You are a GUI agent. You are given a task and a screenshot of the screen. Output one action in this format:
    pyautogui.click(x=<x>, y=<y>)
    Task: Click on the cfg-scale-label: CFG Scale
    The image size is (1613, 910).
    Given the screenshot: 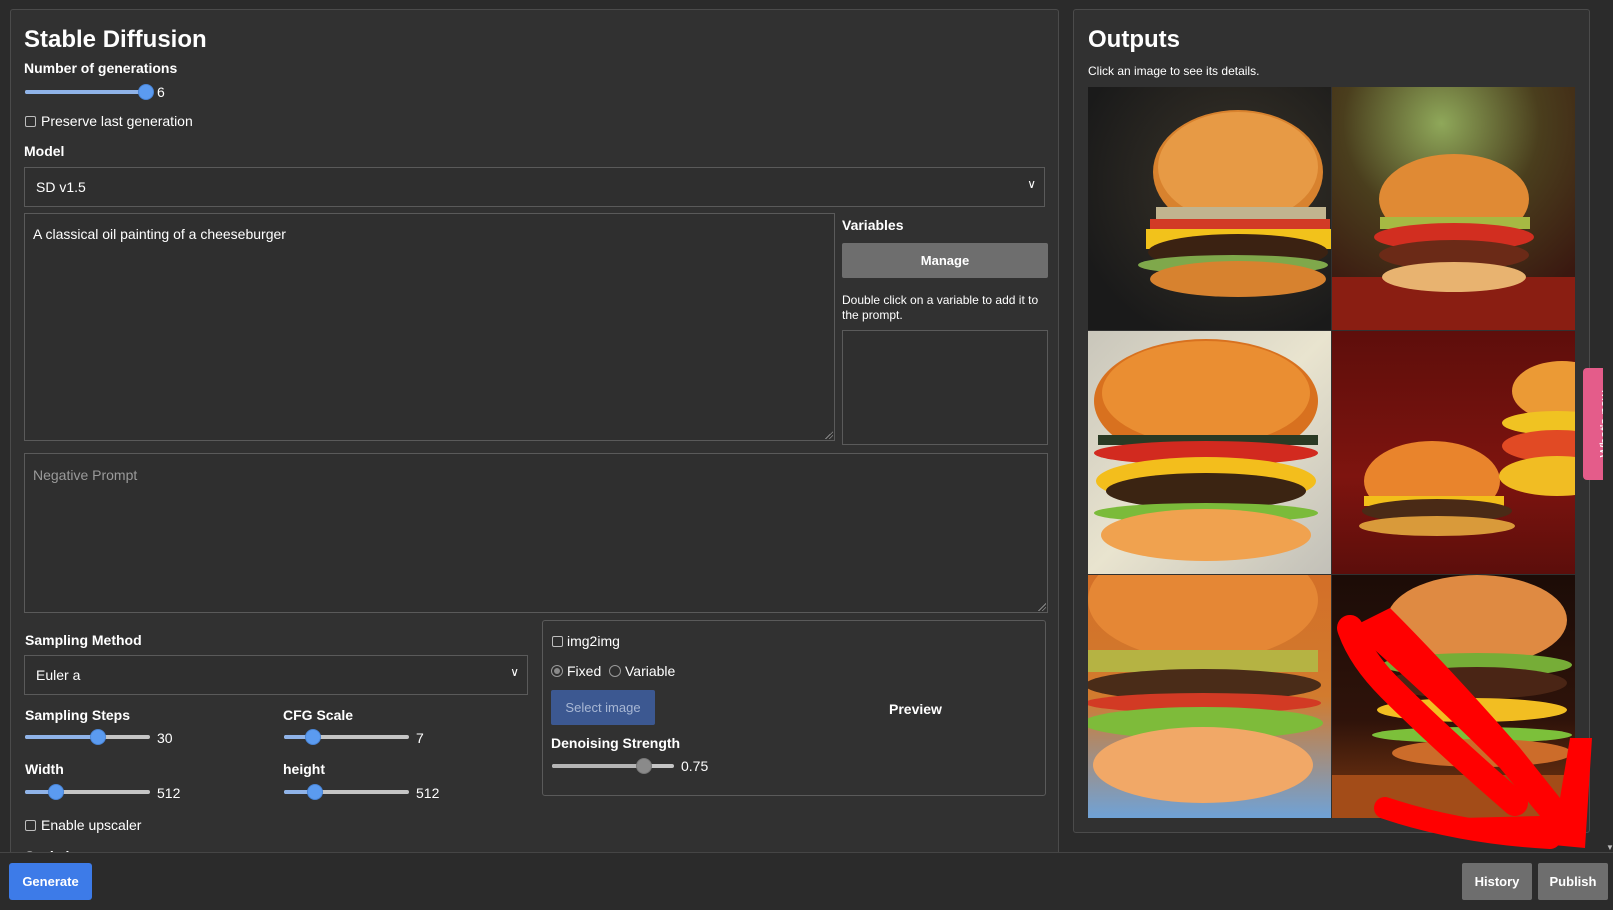 What is the action you would take?
    pyautogui.click(x=318, y=715)
    